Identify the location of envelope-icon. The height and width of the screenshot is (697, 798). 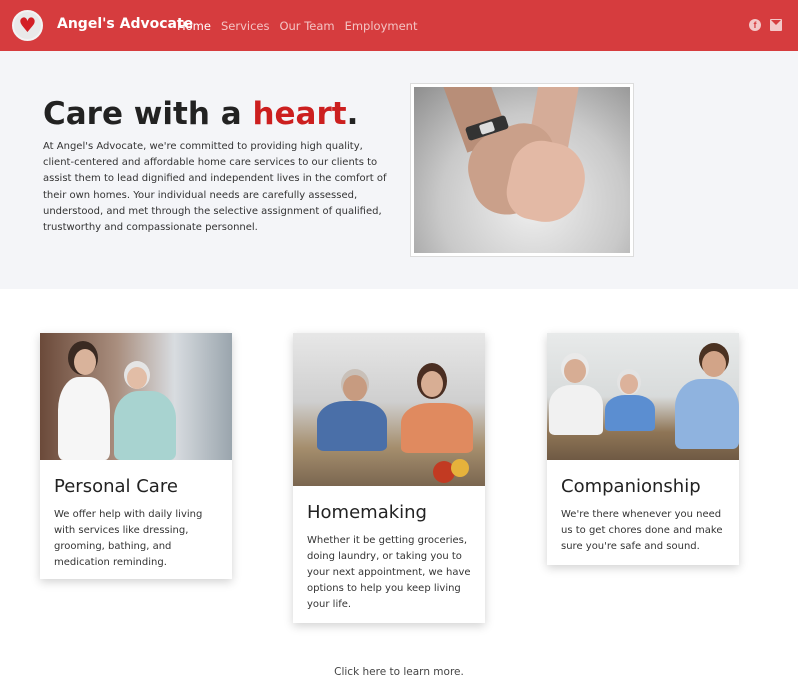
(776, 25).